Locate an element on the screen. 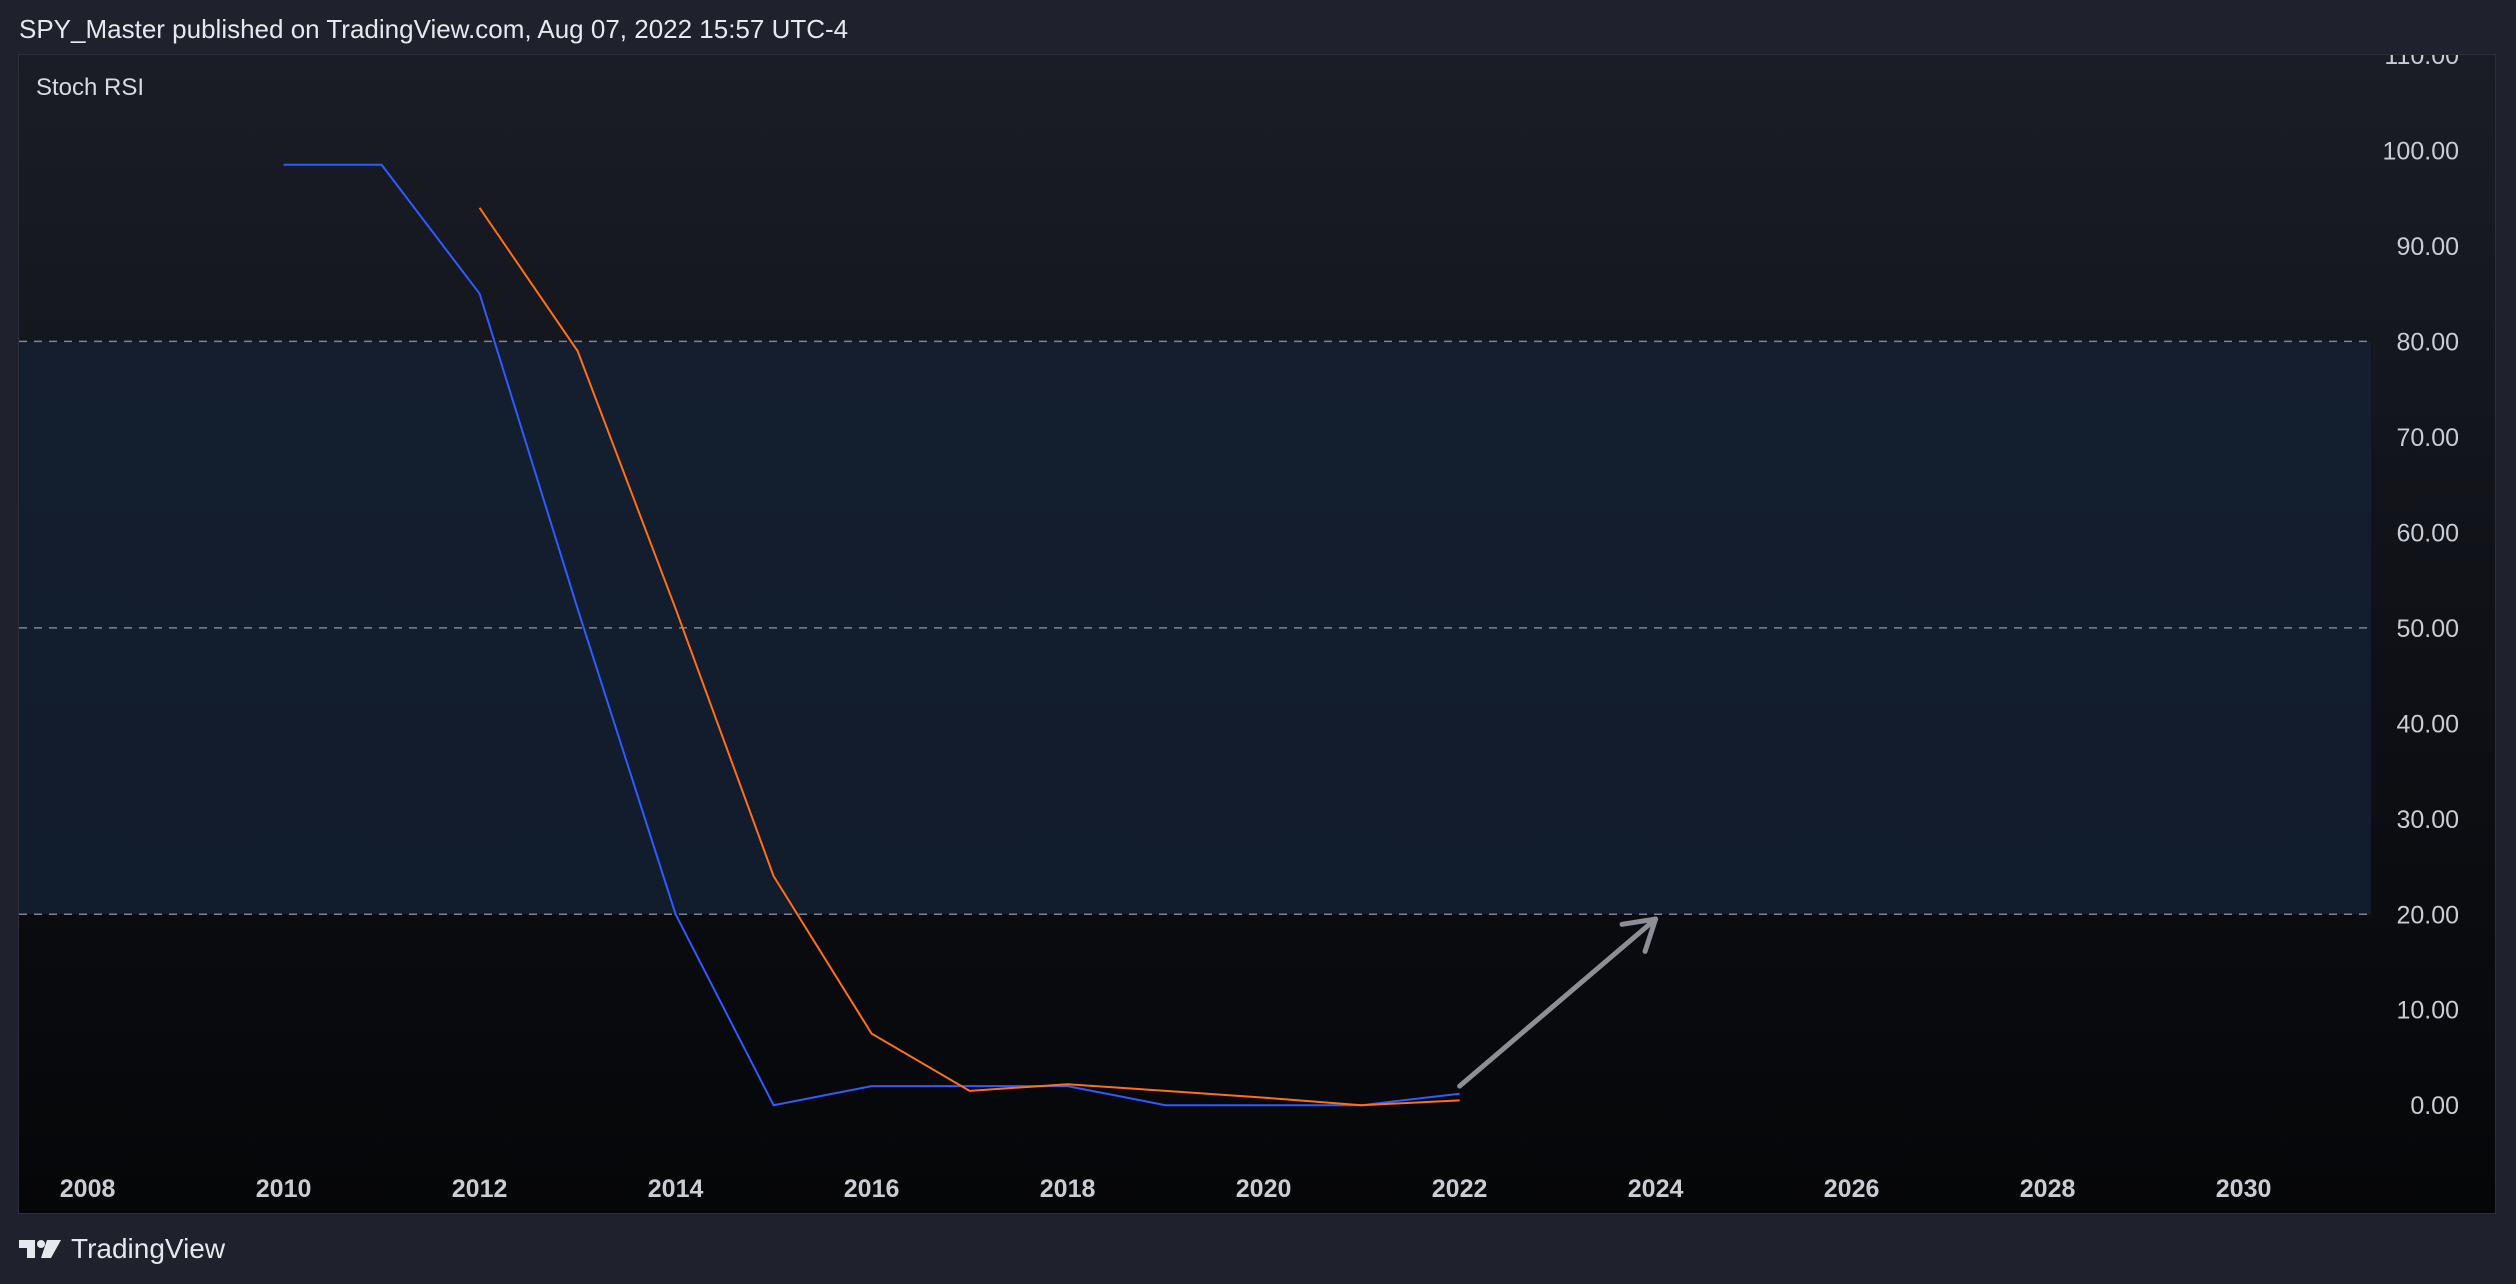 The height and width of the screenshot is (1284, 2516). y-tick-label: 30.00 is located at coordinates (2427, 820).